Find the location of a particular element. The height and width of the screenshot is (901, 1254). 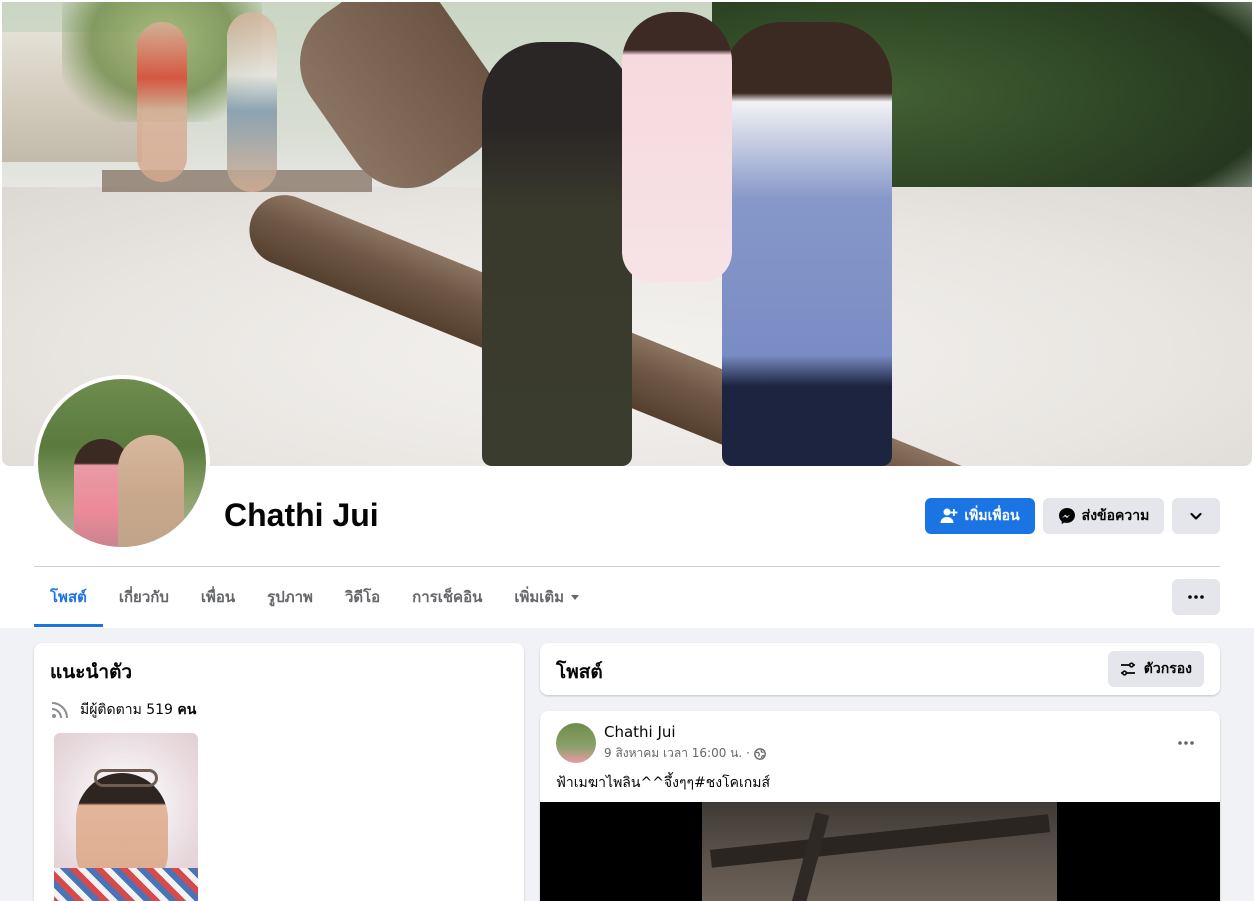

post-meta: 9 สิงหาคม เวลา 16:00 น. · is located at coordinates (685, 753).